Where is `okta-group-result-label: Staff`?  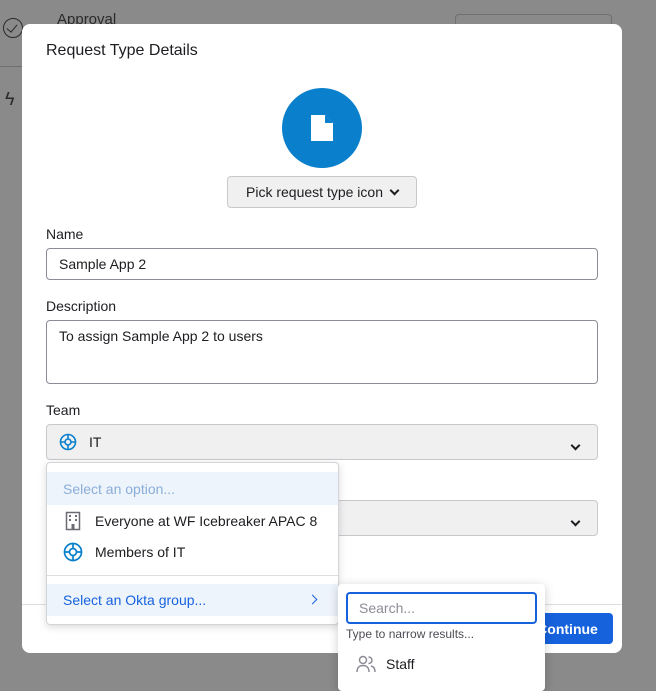
okta-group-result-label: Staff is located at coordinates (400, 664).